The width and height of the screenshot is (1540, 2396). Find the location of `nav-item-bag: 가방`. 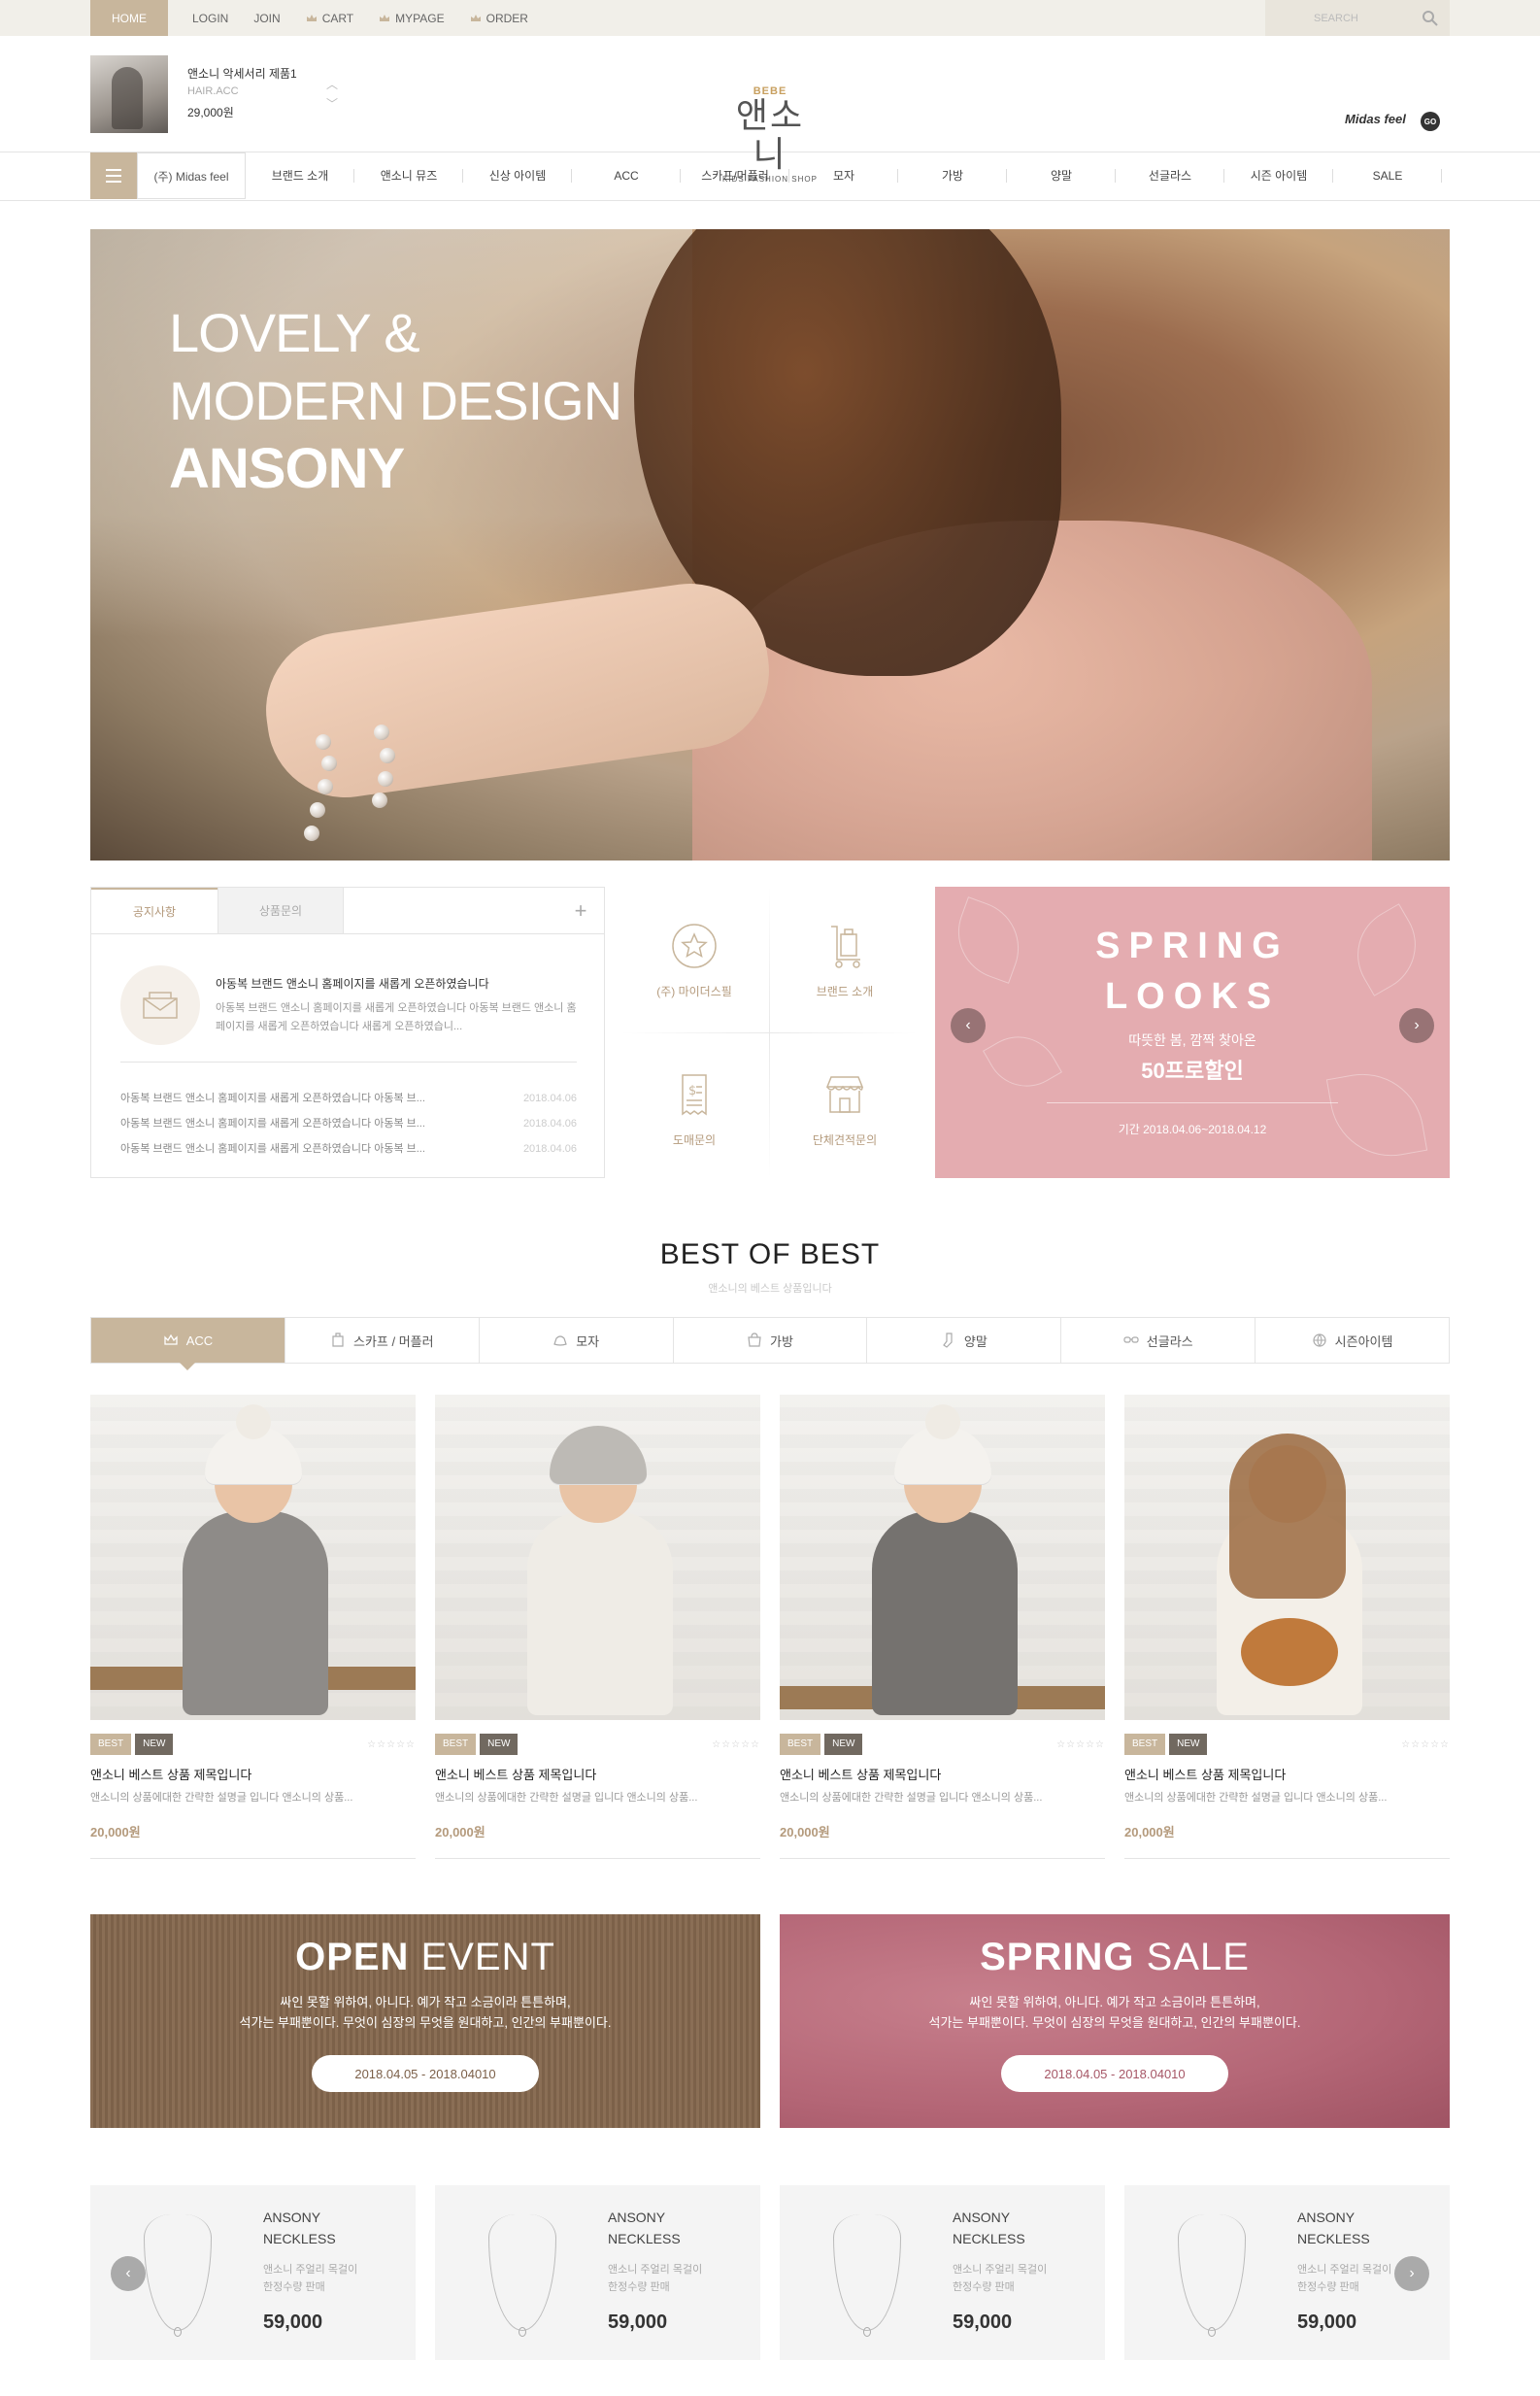

nav-item-bag: 가방 is located at coordinates (952, 175).